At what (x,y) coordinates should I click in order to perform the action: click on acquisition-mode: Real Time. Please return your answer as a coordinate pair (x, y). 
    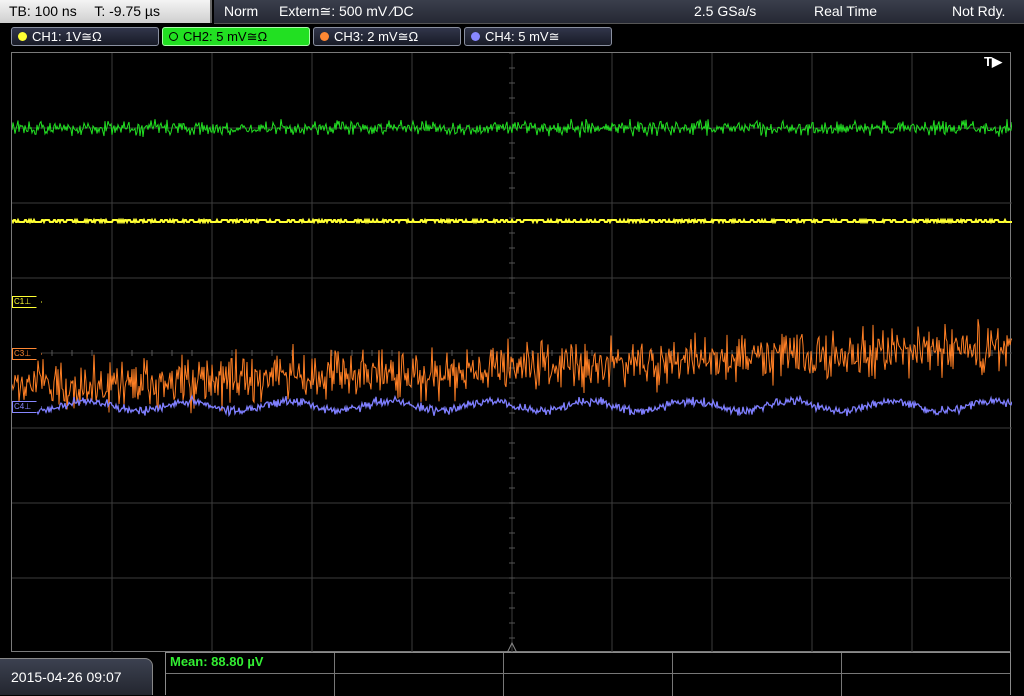
    Looking at the image, I should click on (846, 11).